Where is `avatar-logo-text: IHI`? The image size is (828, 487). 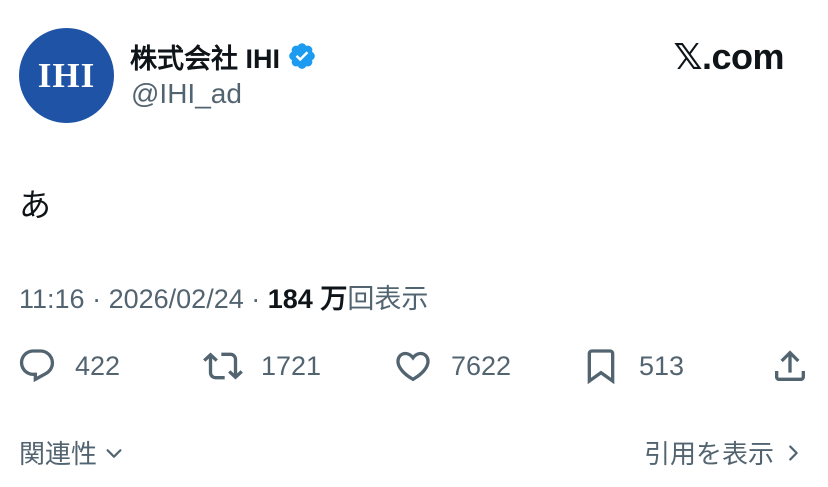
avatar-logo-text: IHI is located at coordinates (66, 75).